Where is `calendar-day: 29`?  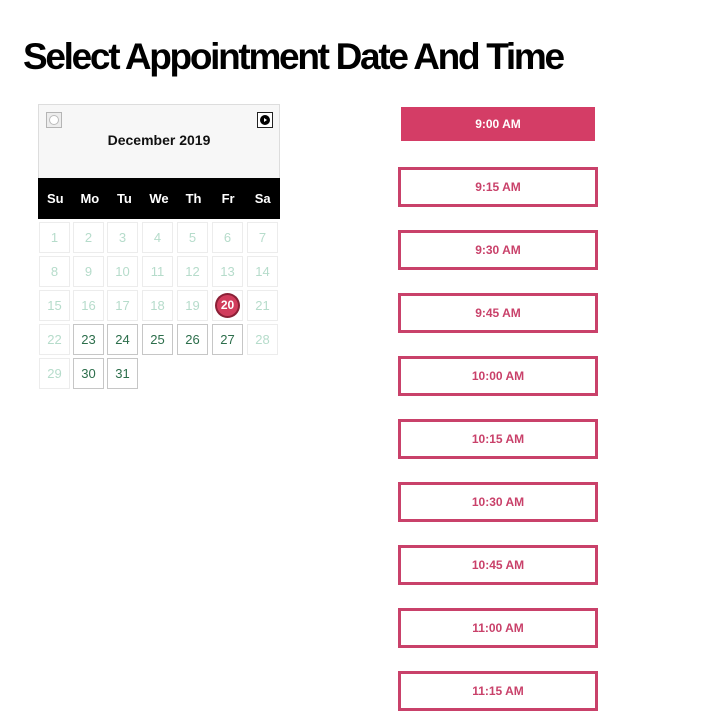
calendar-day: 29 is located at coordinates (54, 373).